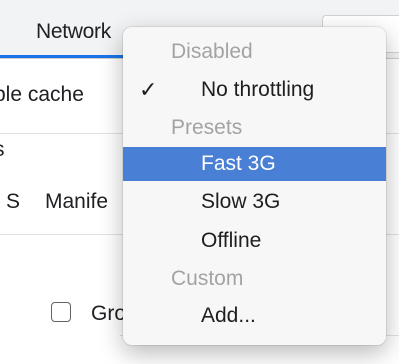 The width and height of the screenshot is (399, 364). I want to click on menu-item-no-throttling: ✓ No throttling, so click(254, 90).